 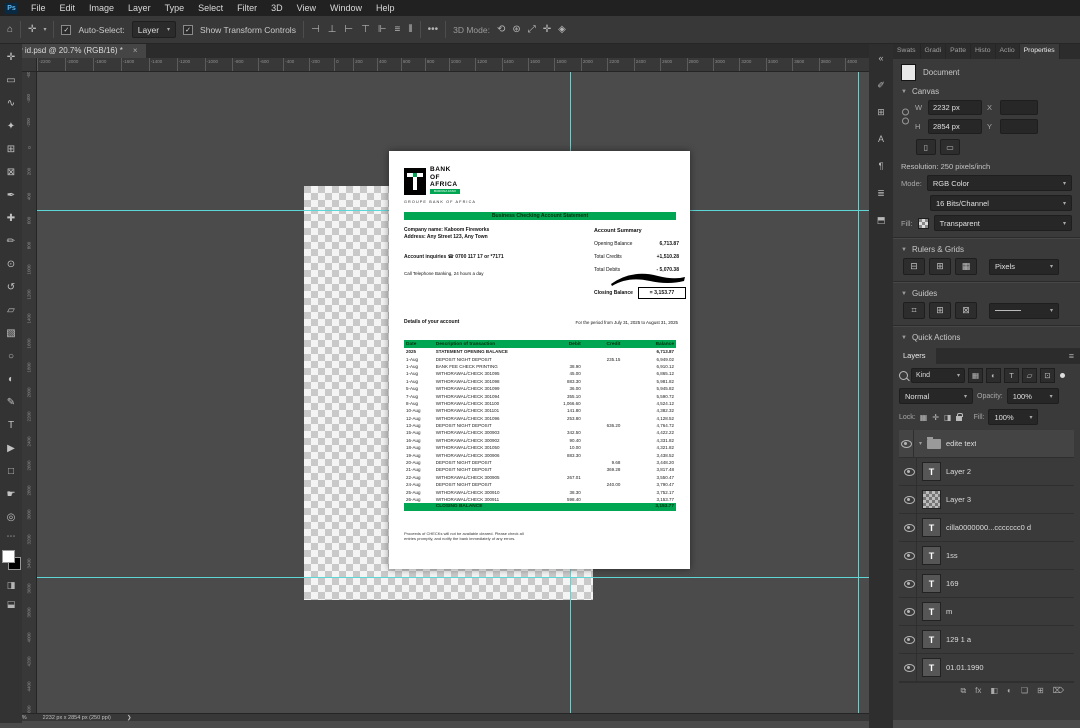 What do you see at coordinates (247, 8) in the screenshot?
I see `menu-filter: Filter` at bounding box center [247, 8].